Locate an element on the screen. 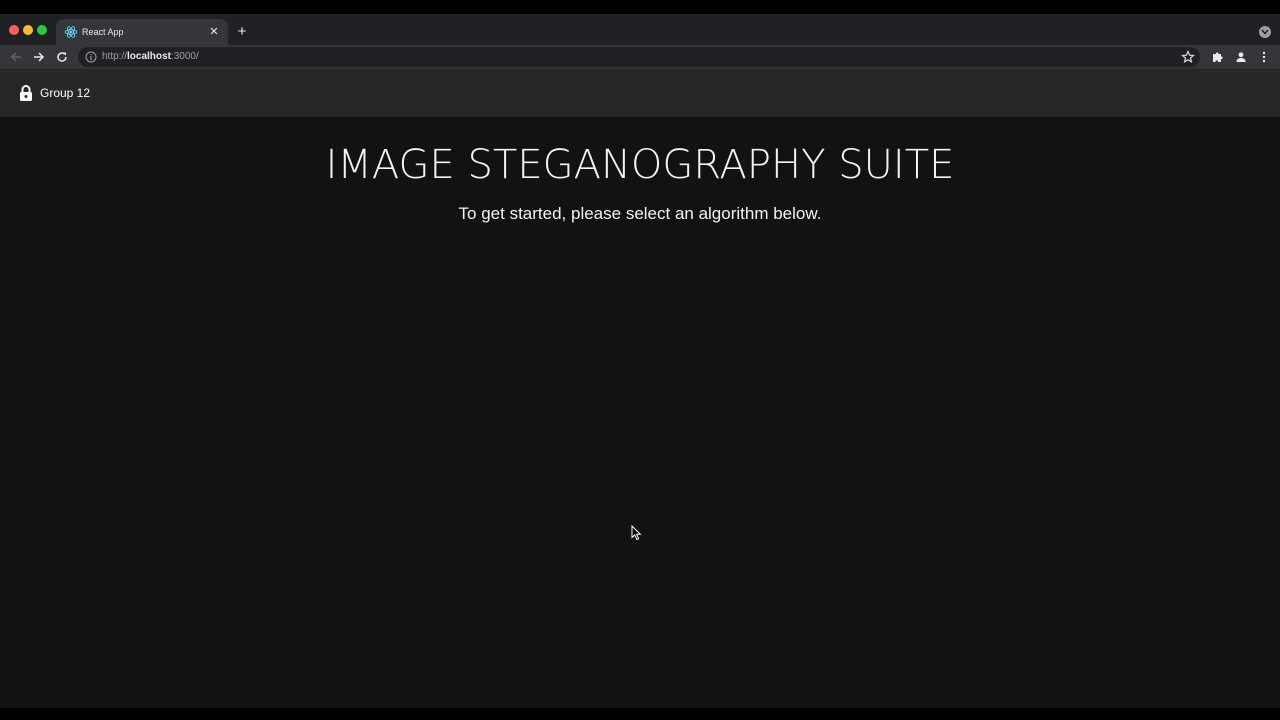 The image size is (1280, 720). reload-button is located at coordinates (62, 57).